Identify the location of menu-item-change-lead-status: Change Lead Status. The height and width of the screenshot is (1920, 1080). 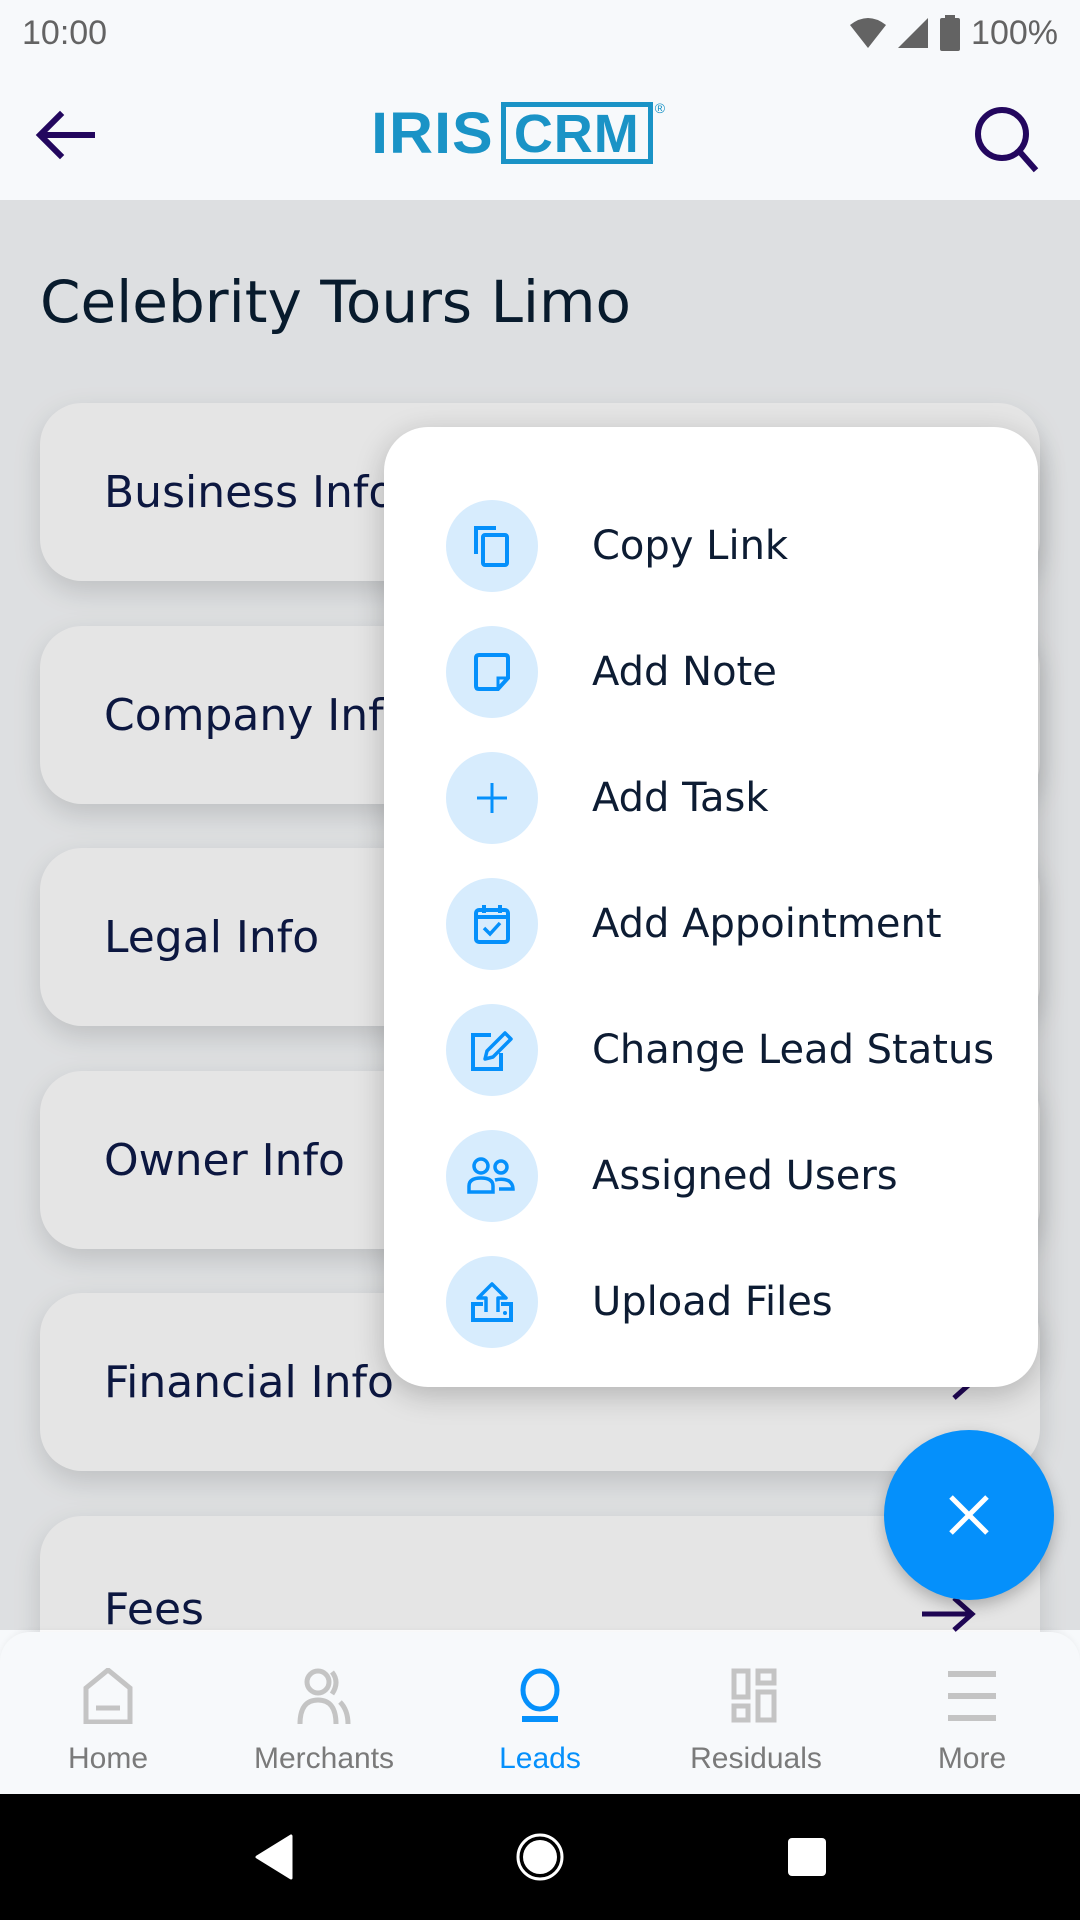
(711, 1050).